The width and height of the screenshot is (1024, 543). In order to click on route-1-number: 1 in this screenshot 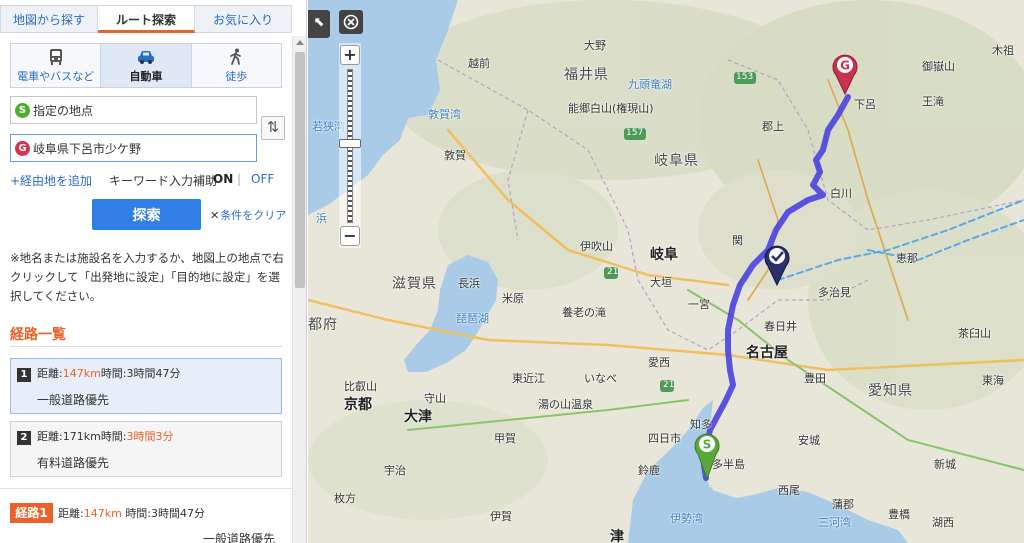, I will do `click(24, 375)`.